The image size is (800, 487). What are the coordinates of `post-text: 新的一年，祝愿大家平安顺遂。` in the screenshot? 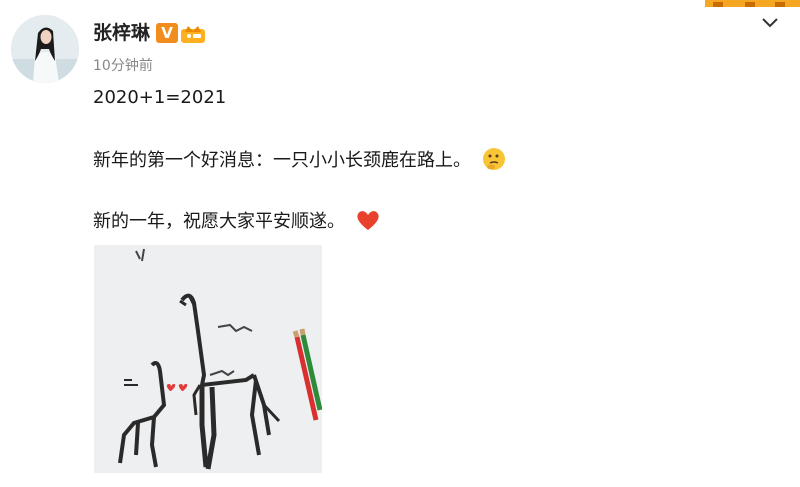 It's located at (219, 221).